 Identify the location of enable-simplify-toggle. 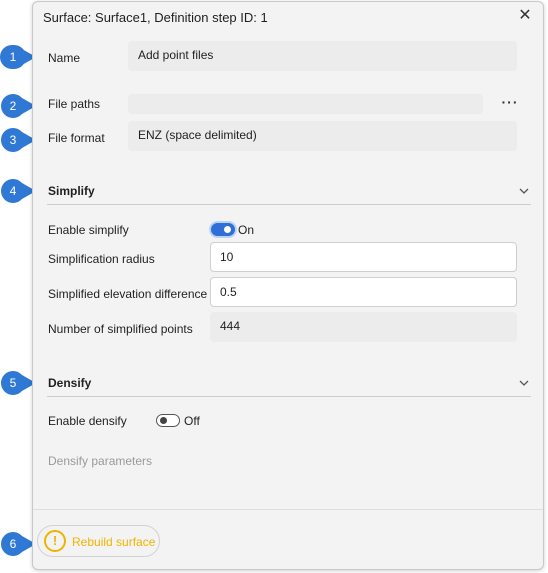
(223, 229).